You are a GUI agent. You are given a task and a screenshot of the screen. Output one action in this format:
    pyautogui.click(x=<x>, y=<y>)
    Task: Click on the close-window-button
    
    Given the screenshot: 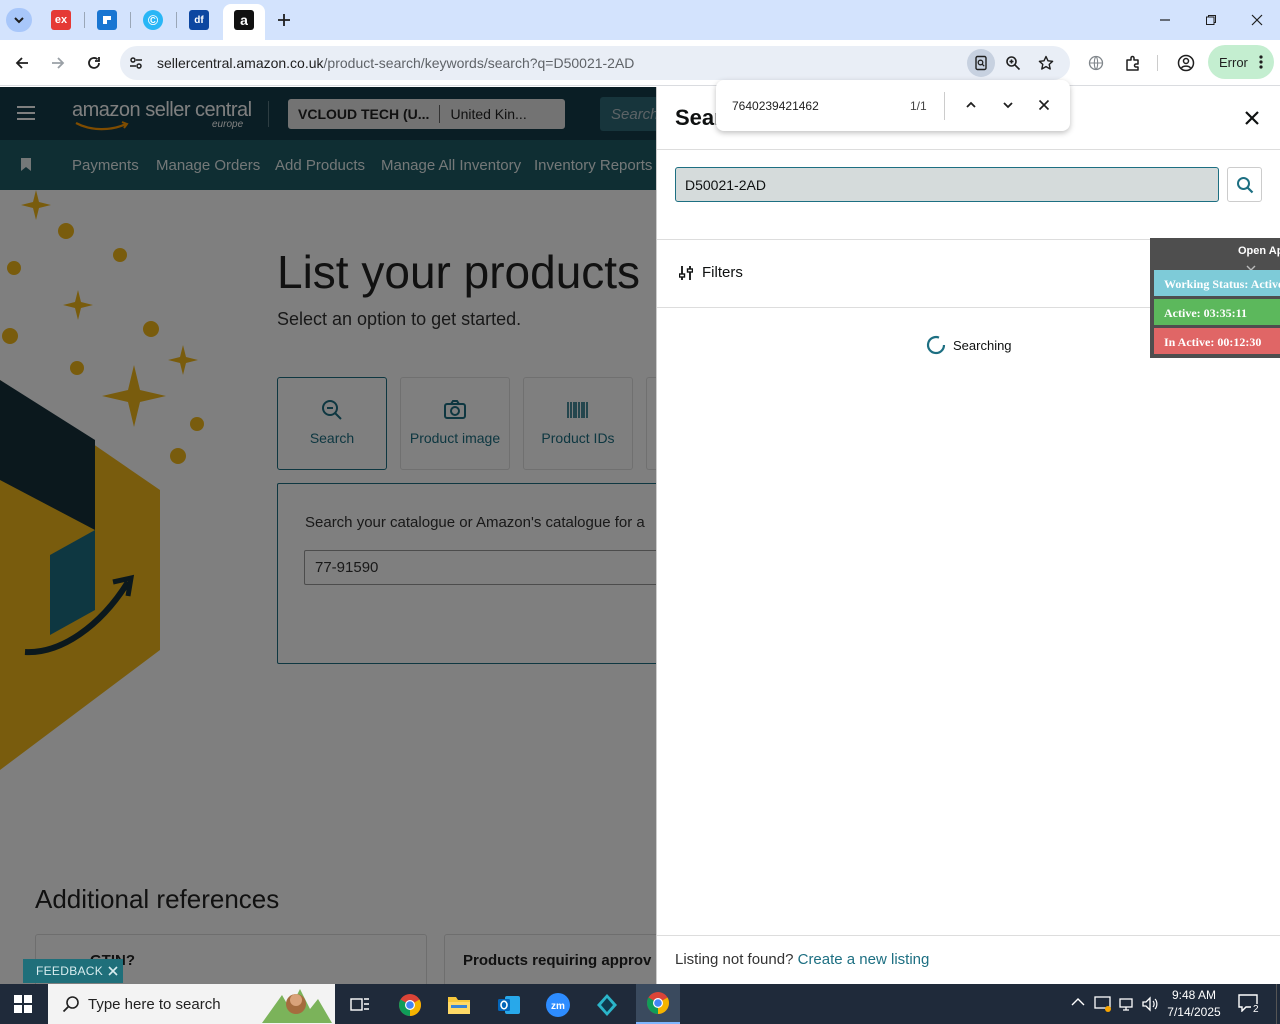 What is the action you would take?
    pyautogui.click(x=1257, y=20)
    